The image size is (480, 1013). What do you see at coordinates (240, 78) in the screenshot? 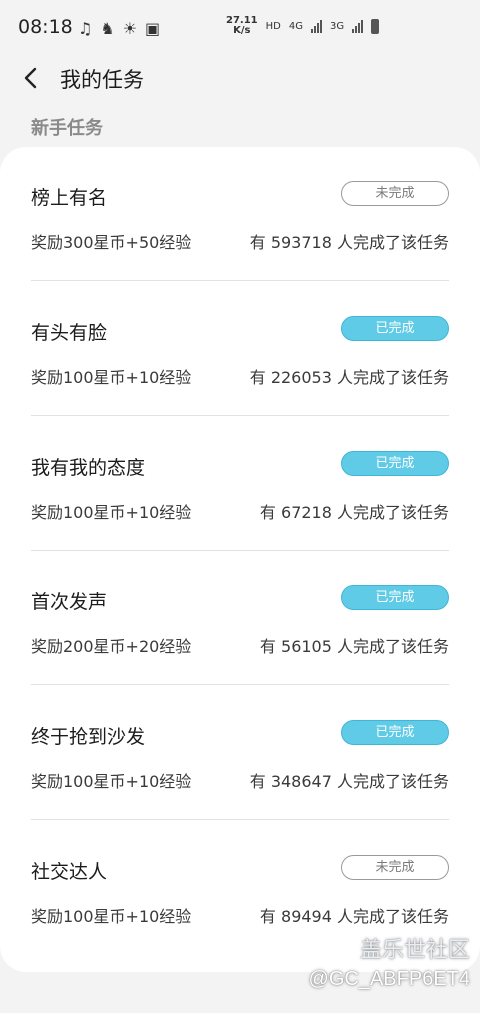
I see `app-header: 我的任务` at bounding box center [240, 78].